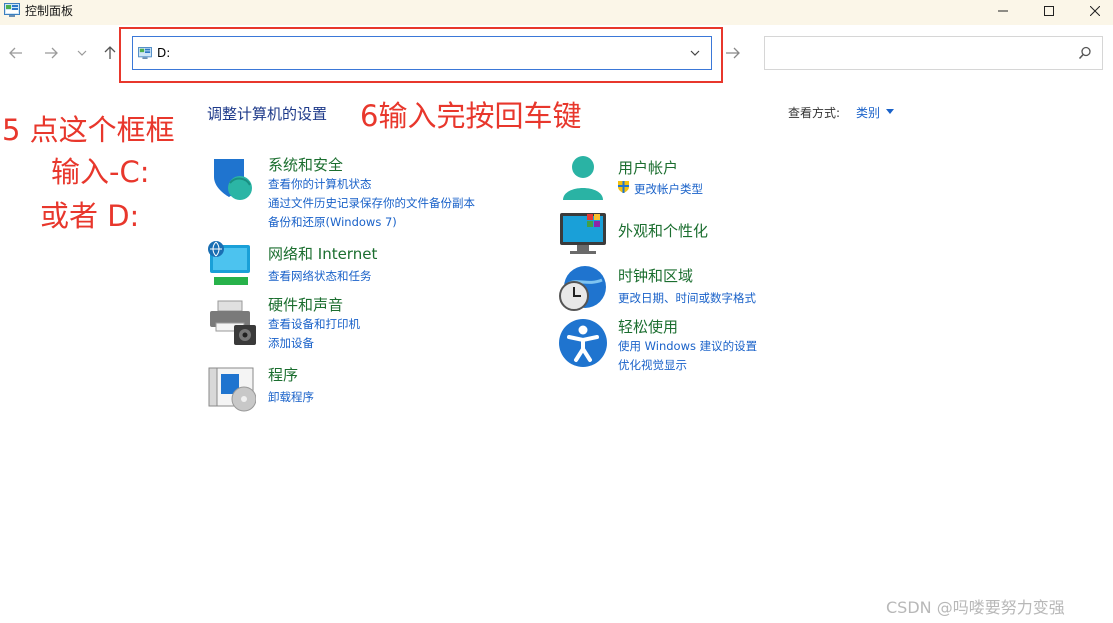 The width and height of the screenshot is (1113, 623). Describe the element at coordinates (556, 12) in the screenshot. I see `title-bar: 控制面板` at that location.